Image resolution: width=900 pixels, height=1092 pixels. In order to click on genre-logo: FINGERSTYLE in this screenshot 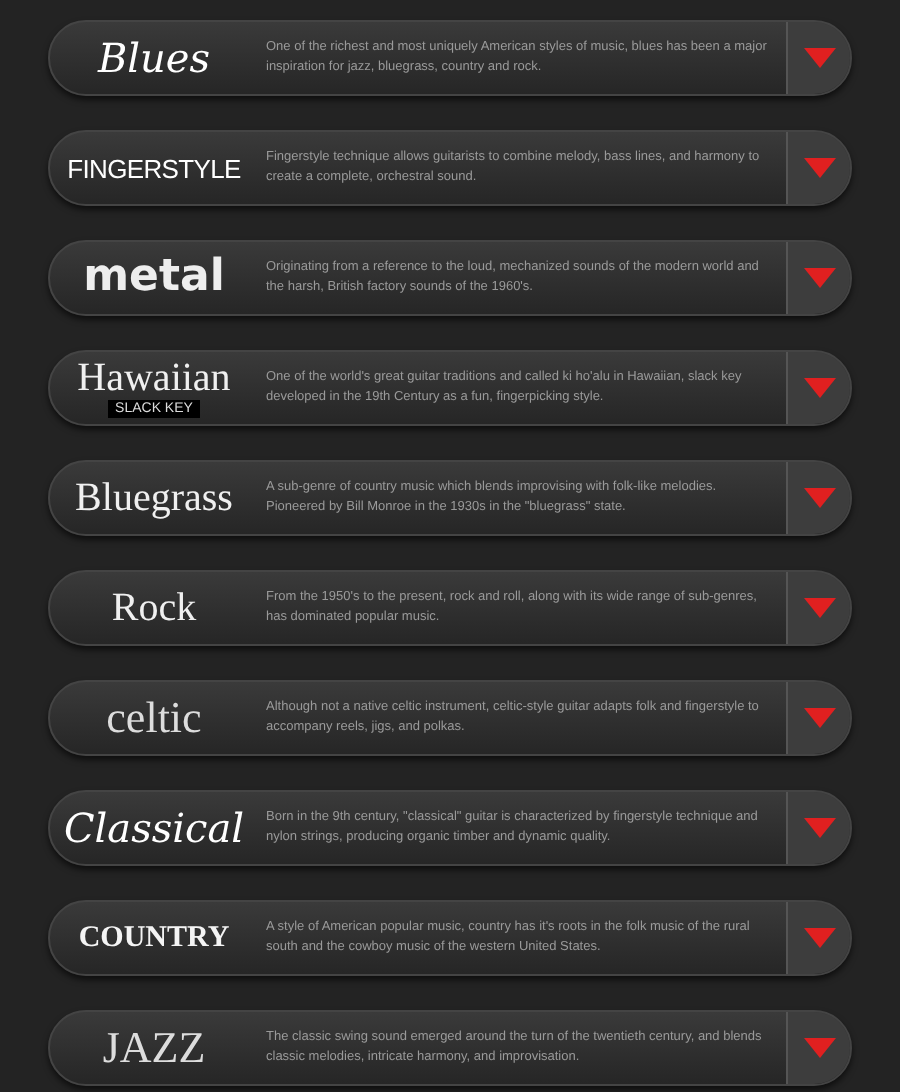, I will do `click(154, 168)`.